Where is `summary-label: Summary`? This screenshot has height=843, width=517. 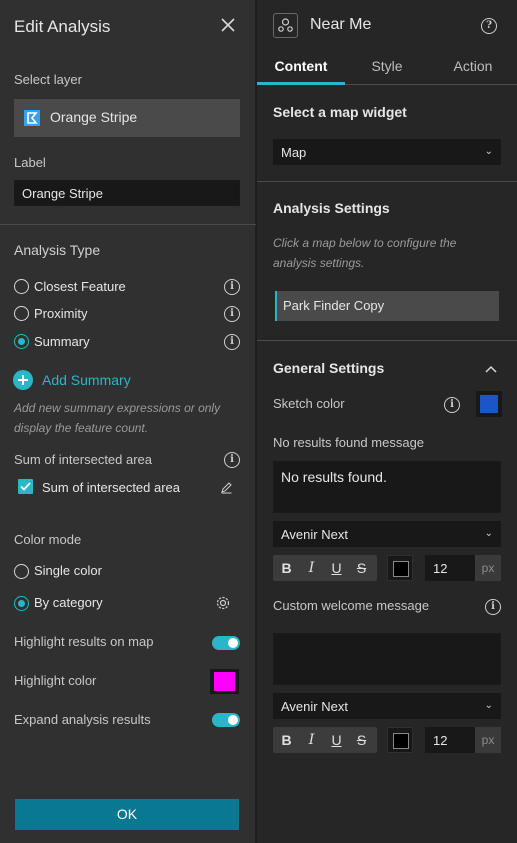
summary-label: Summary is located at coordinates (62, 341).